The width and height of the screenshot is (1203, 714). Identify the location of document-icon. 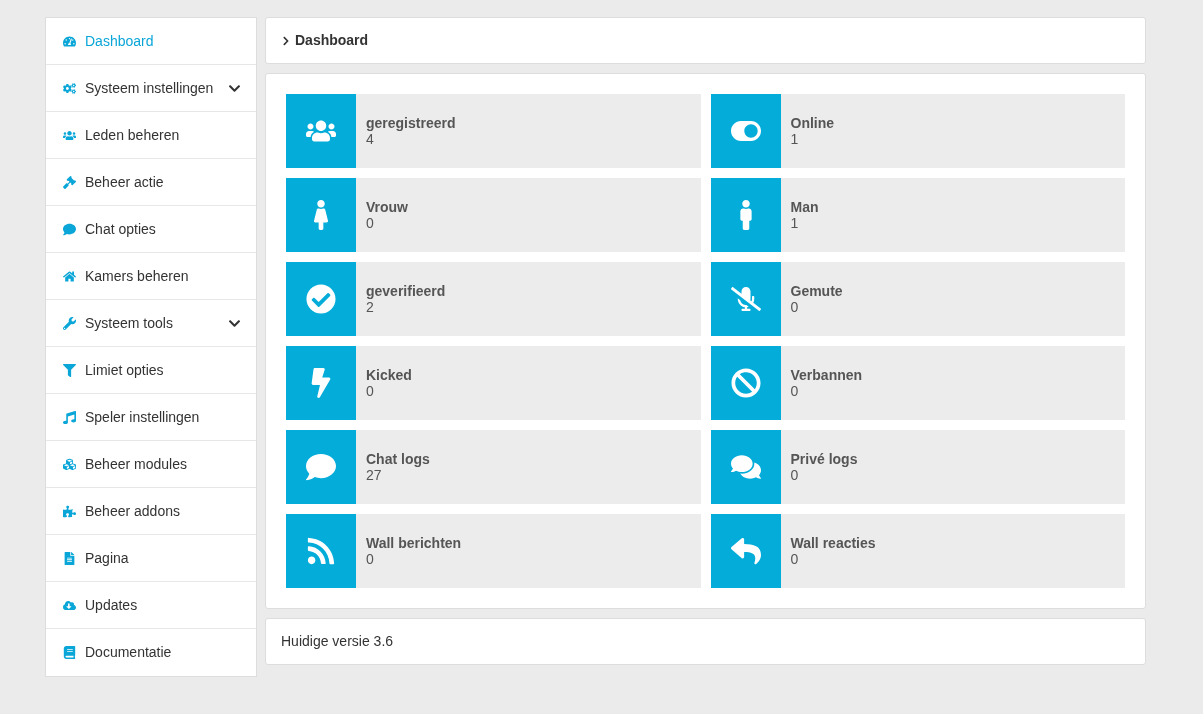
(69, 558).